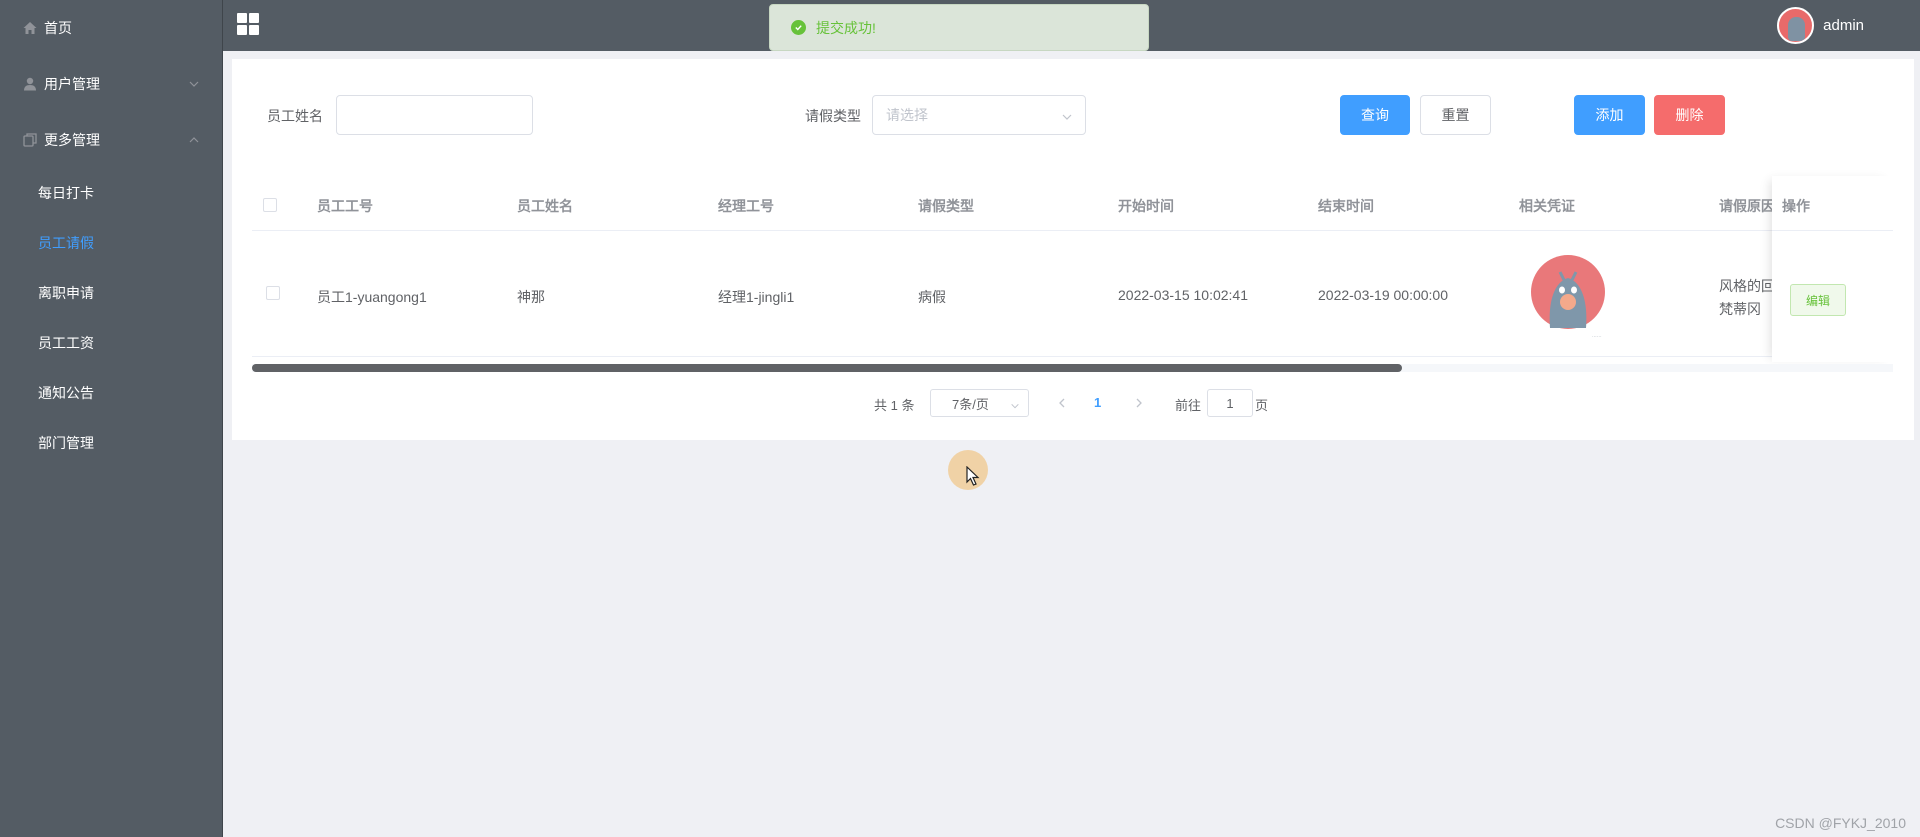 The width and height of the screenshot is (1920, 837). What do you see at coordinates (111, 28) in the screenshot?
I see `sidebar-item-home: 首页` at bounding box center [111, 28].